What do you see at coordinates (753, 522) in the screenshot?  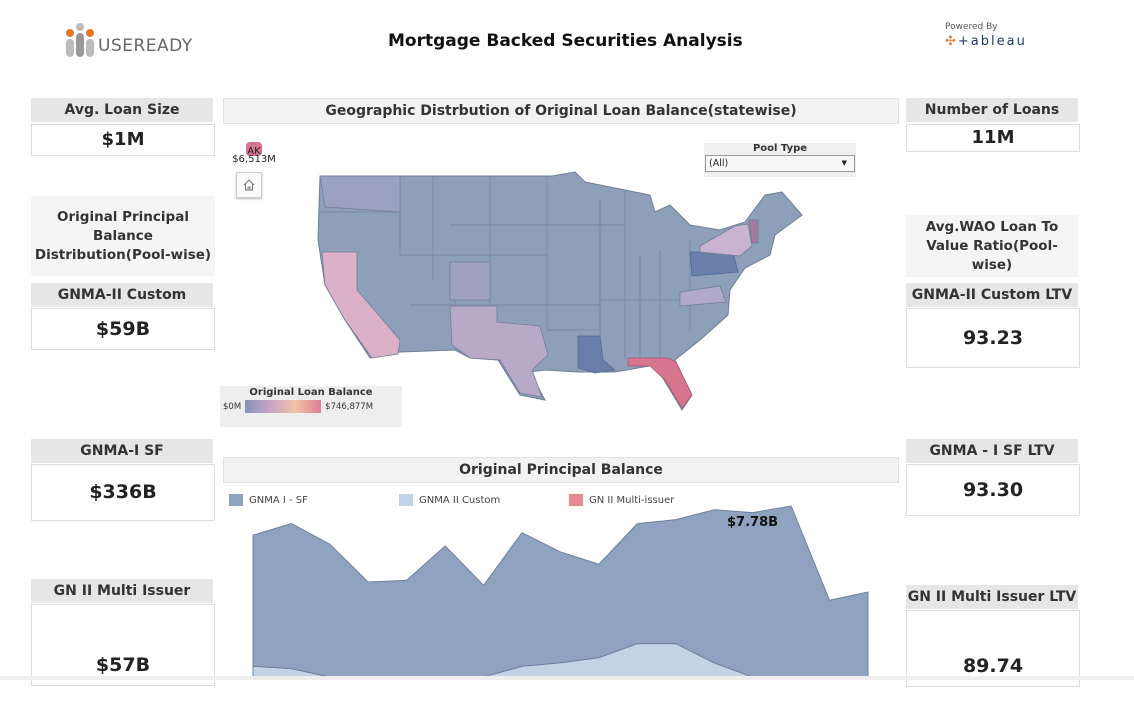 I see `chart-annotation: $7.78B` at bounding box center [753, 522].